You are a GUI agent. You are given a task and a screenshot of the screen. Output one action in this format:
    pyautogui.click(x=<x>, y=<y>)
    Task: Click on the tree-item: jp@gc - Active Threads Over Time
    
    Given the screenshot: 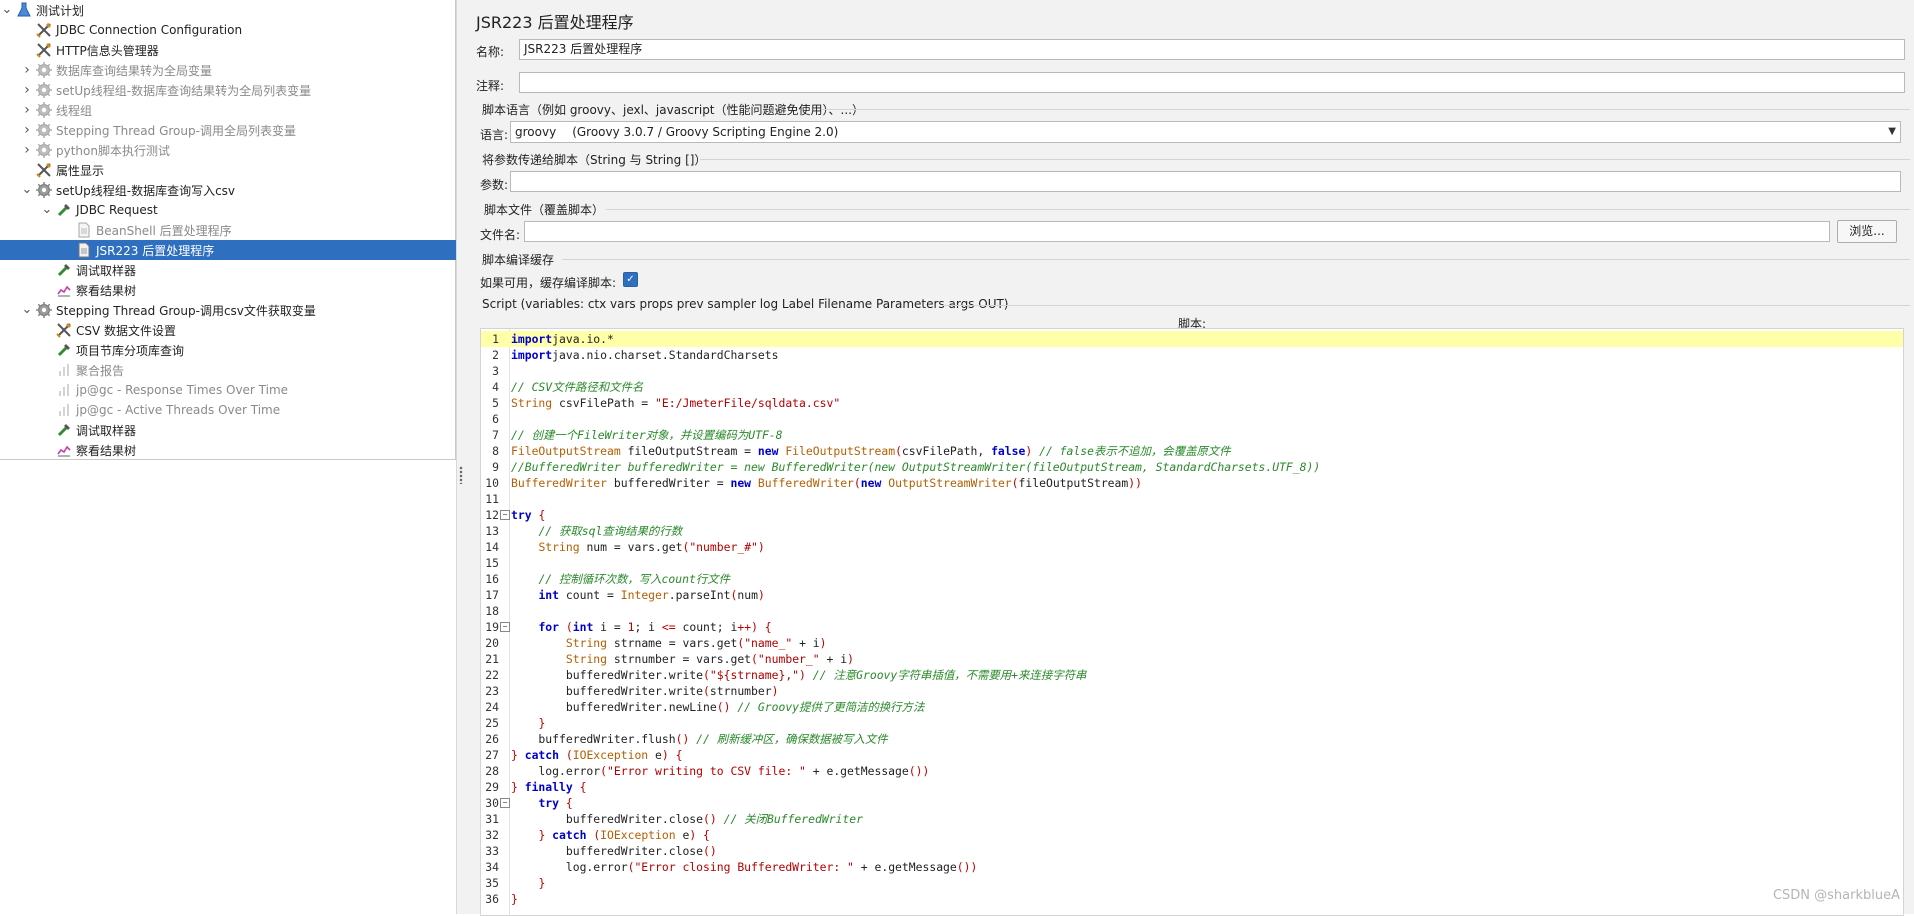 What is the action you would take?
    pyautogui.click(x=247, y=410)
    